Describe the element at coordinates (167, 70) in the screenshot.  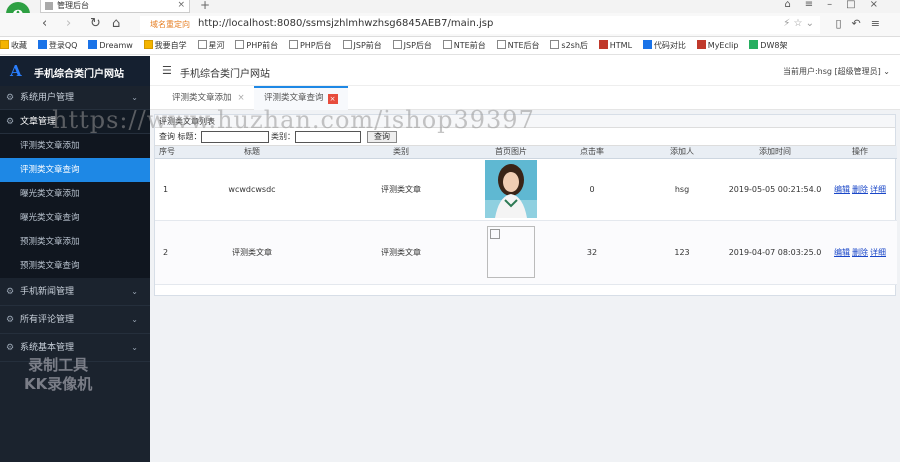
I see `menu-toggle-icon: ☰` at that location.